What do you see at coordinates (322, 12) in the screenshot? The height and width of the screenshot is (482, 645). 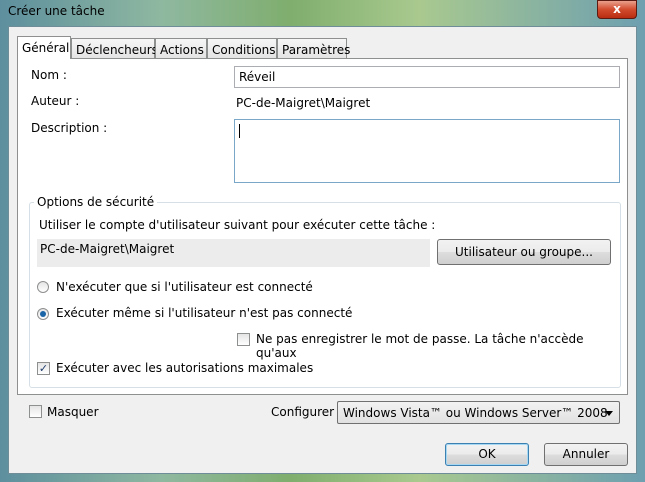 I see `title-bar: Créer une tâche x` at bounding box center [322, 12].